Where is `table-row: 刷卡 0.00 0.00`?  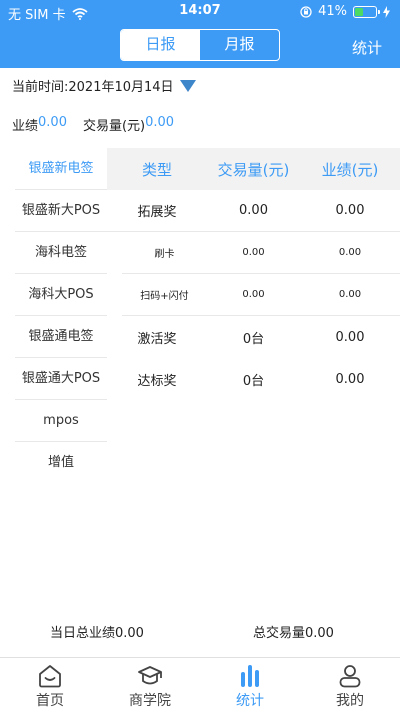
table-row: 刷卡 0.00 0.00 is located at coordinates (261, 253).